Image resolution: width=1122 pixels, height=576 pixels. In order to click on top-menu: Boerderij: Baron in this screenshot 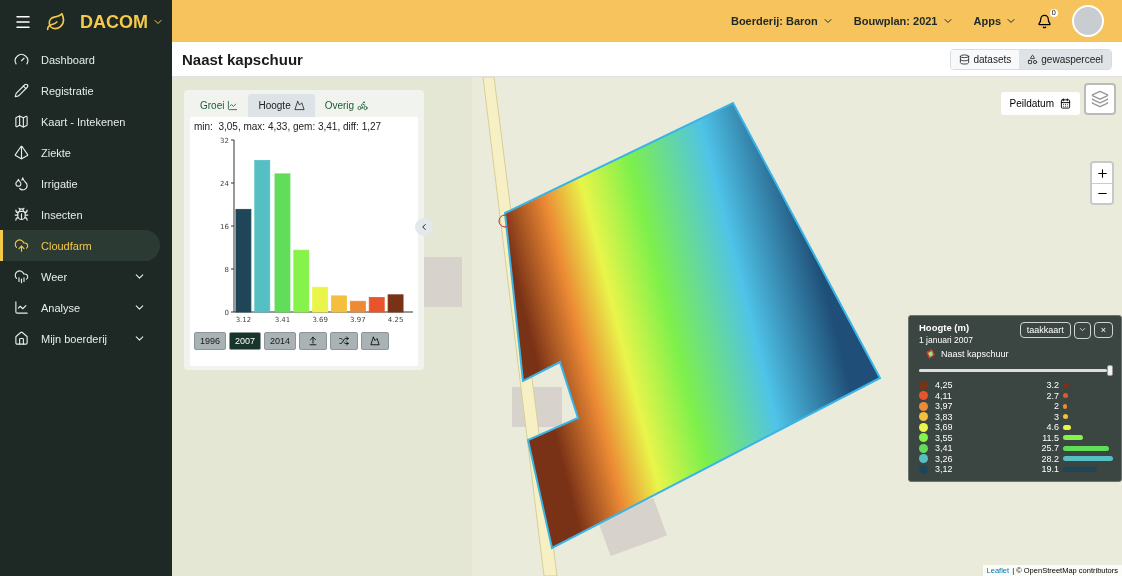, I will do `click(782, 21)`.